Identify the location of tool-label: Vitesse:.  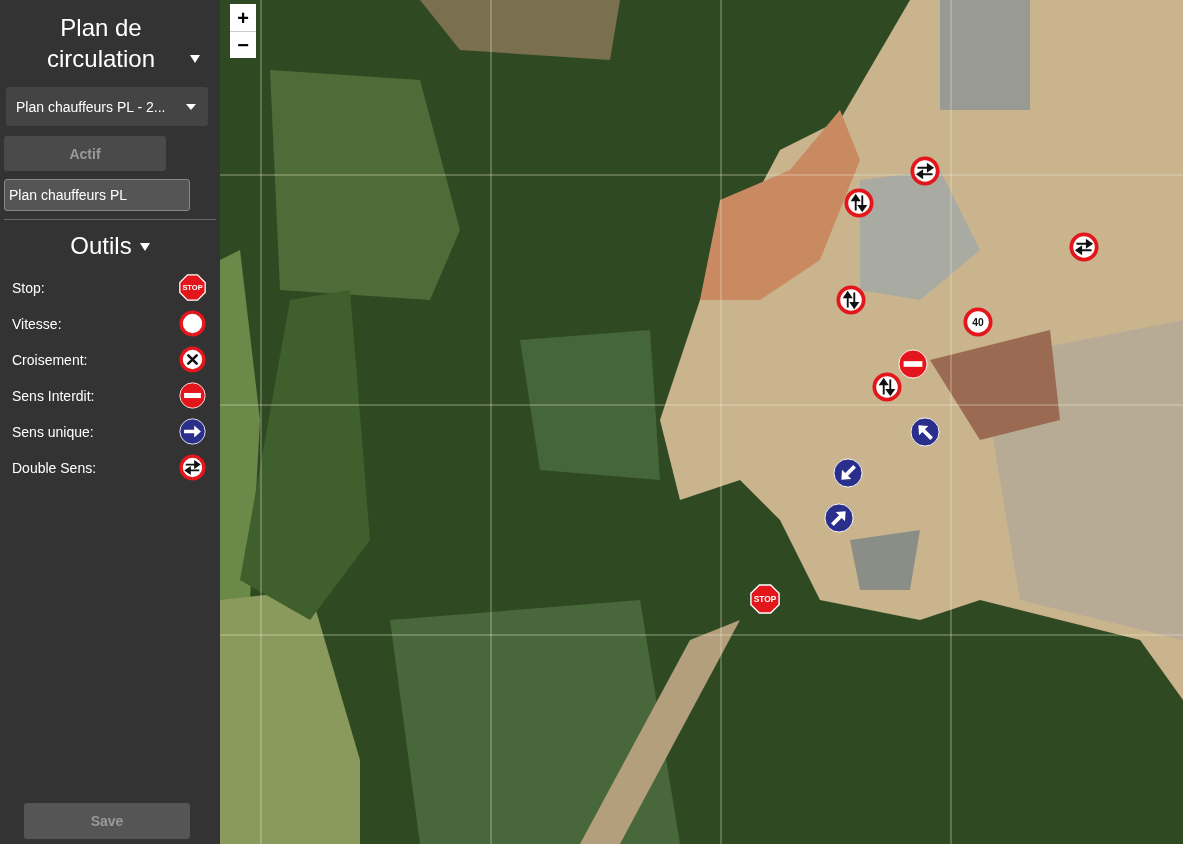
(37, 323).